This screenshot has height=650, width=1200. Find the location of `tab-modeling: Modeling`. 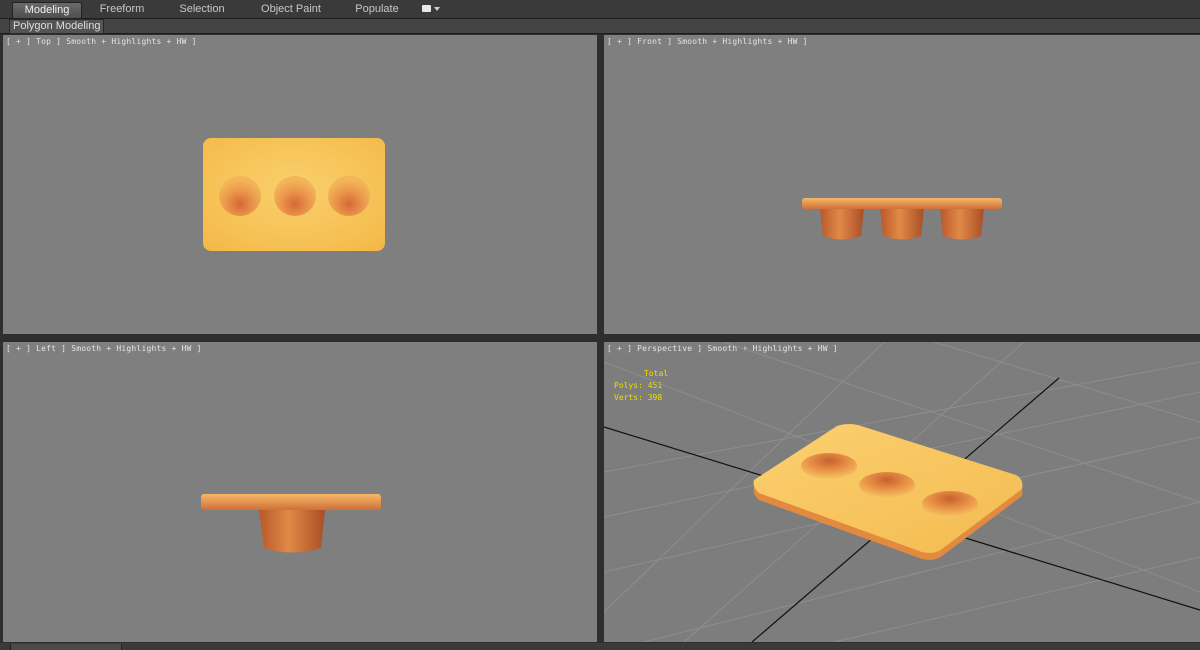

tab-modeling: Modeling is located at coordinates (47, 10).